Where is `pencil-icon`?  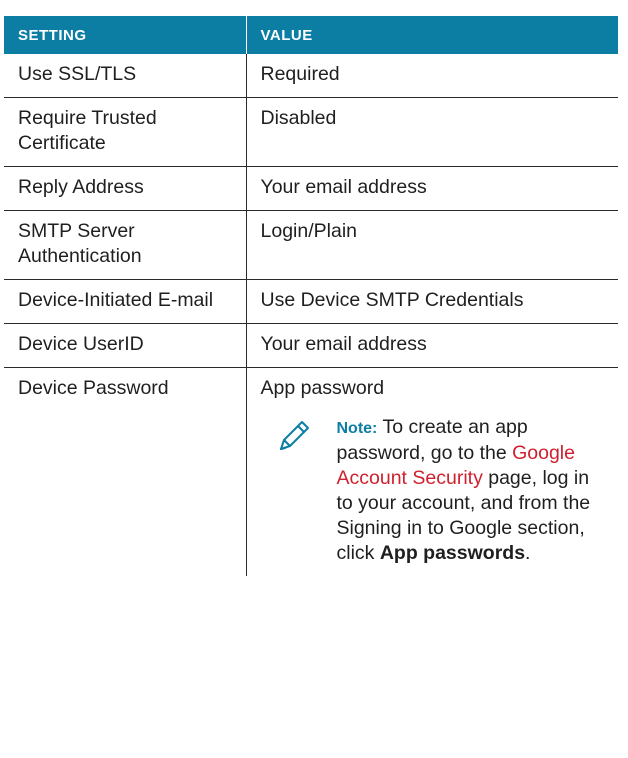
pencil-icon is located at coordinates (295, 435).